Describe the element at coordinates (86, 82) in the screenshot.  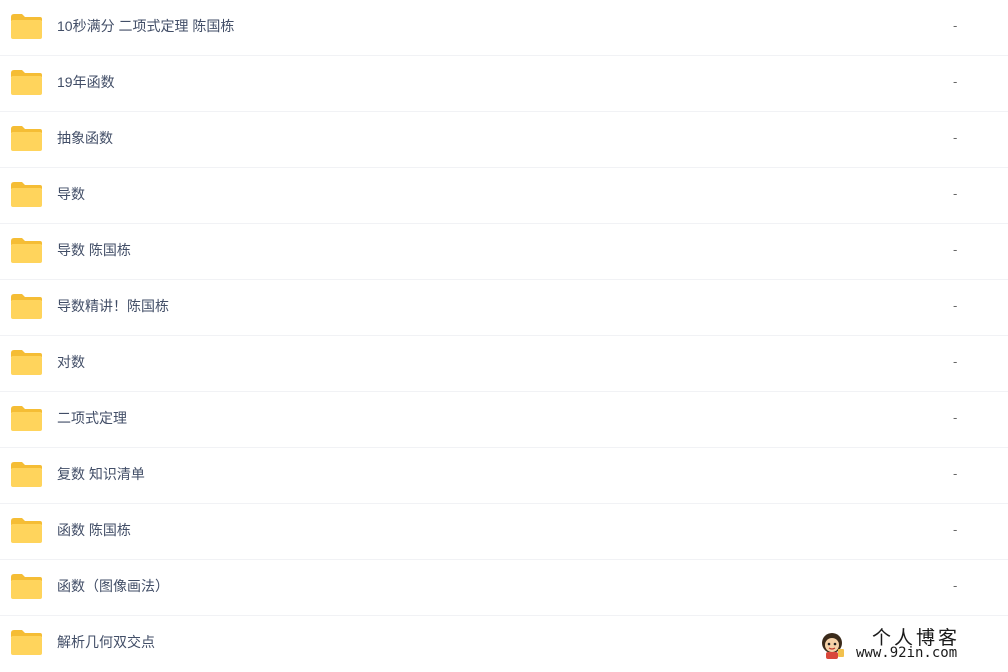
I see `item-name: 19年函数` at that location.